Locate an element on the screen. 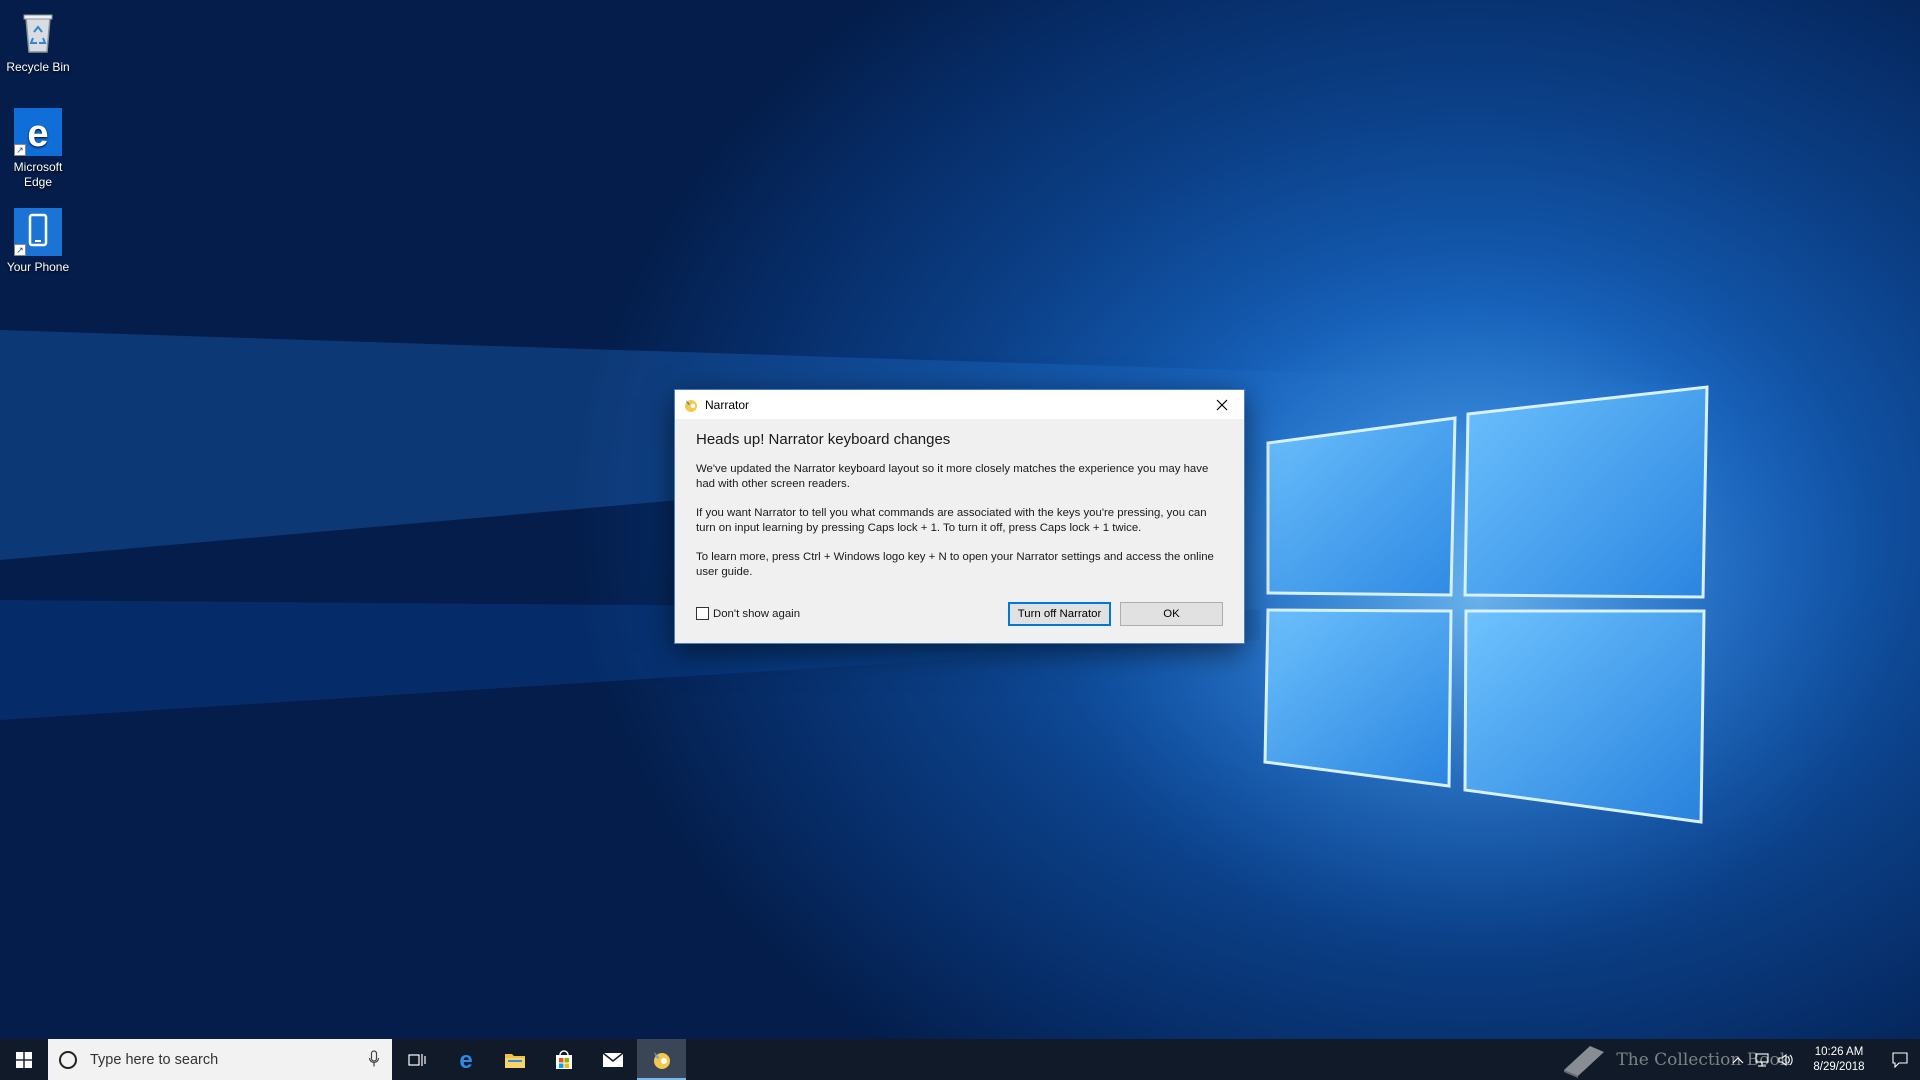  edge-icon: e ↗ is located at coordinates (38, 132).